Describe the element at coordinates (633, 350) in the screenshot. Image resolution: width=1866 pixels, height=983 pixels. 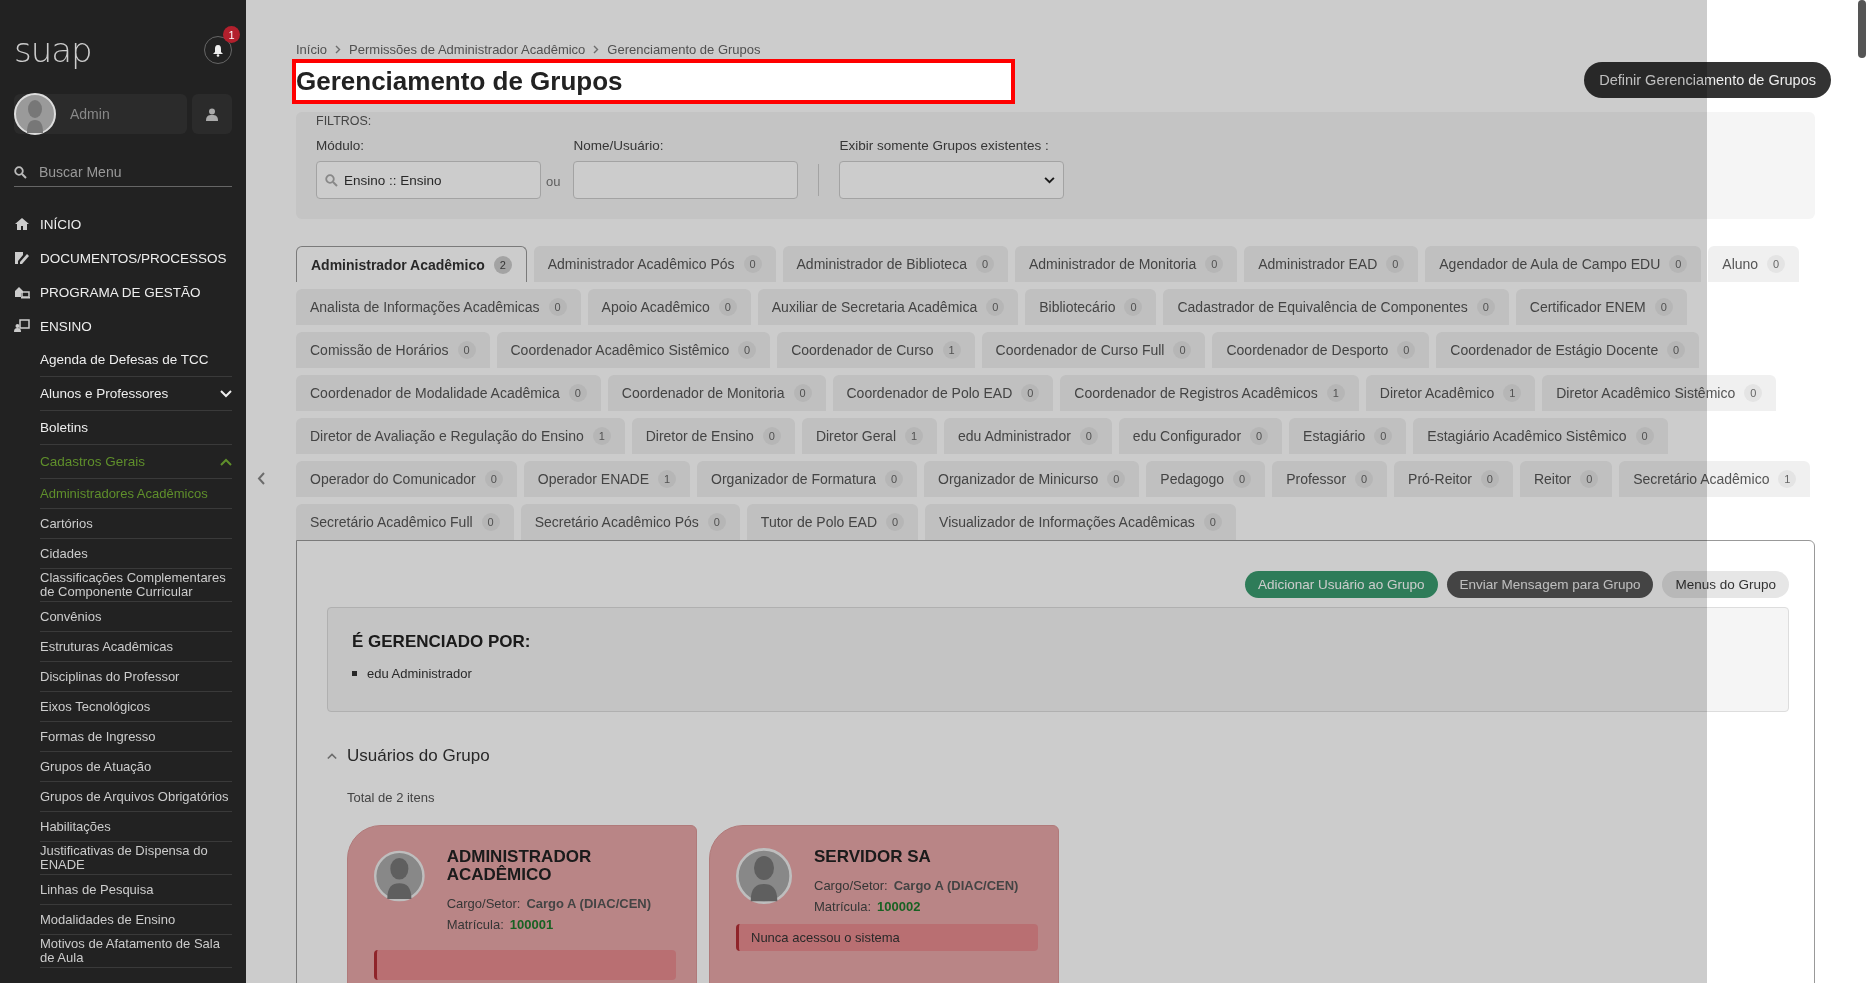
I see `group-tab: Coordenador Acadêmico Sistêmico 0` at that location.